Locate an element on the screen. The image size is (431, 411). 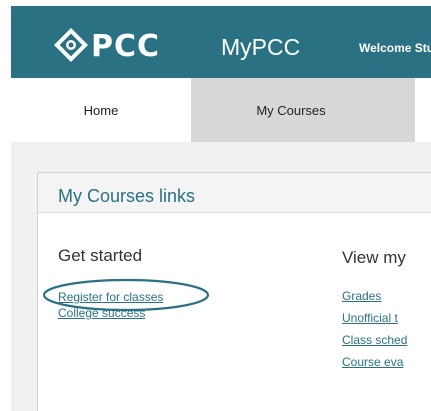
app-name: MyPCC is located at coordinates (261, 47).